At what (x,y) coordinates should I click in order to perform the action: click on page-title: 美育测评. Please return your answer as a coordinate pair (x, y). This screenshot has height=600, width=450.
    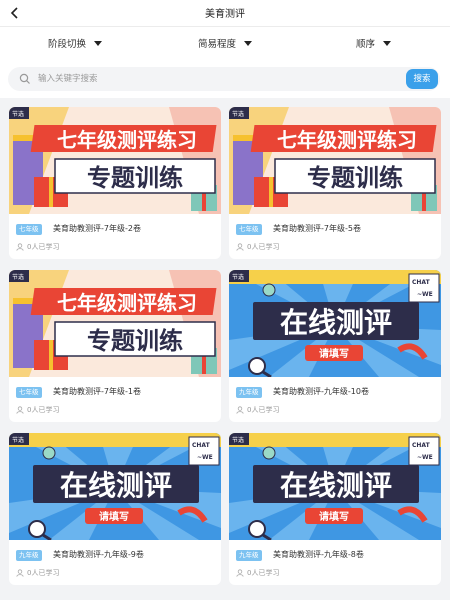
    Looking at the image, I should click on (225, 14).